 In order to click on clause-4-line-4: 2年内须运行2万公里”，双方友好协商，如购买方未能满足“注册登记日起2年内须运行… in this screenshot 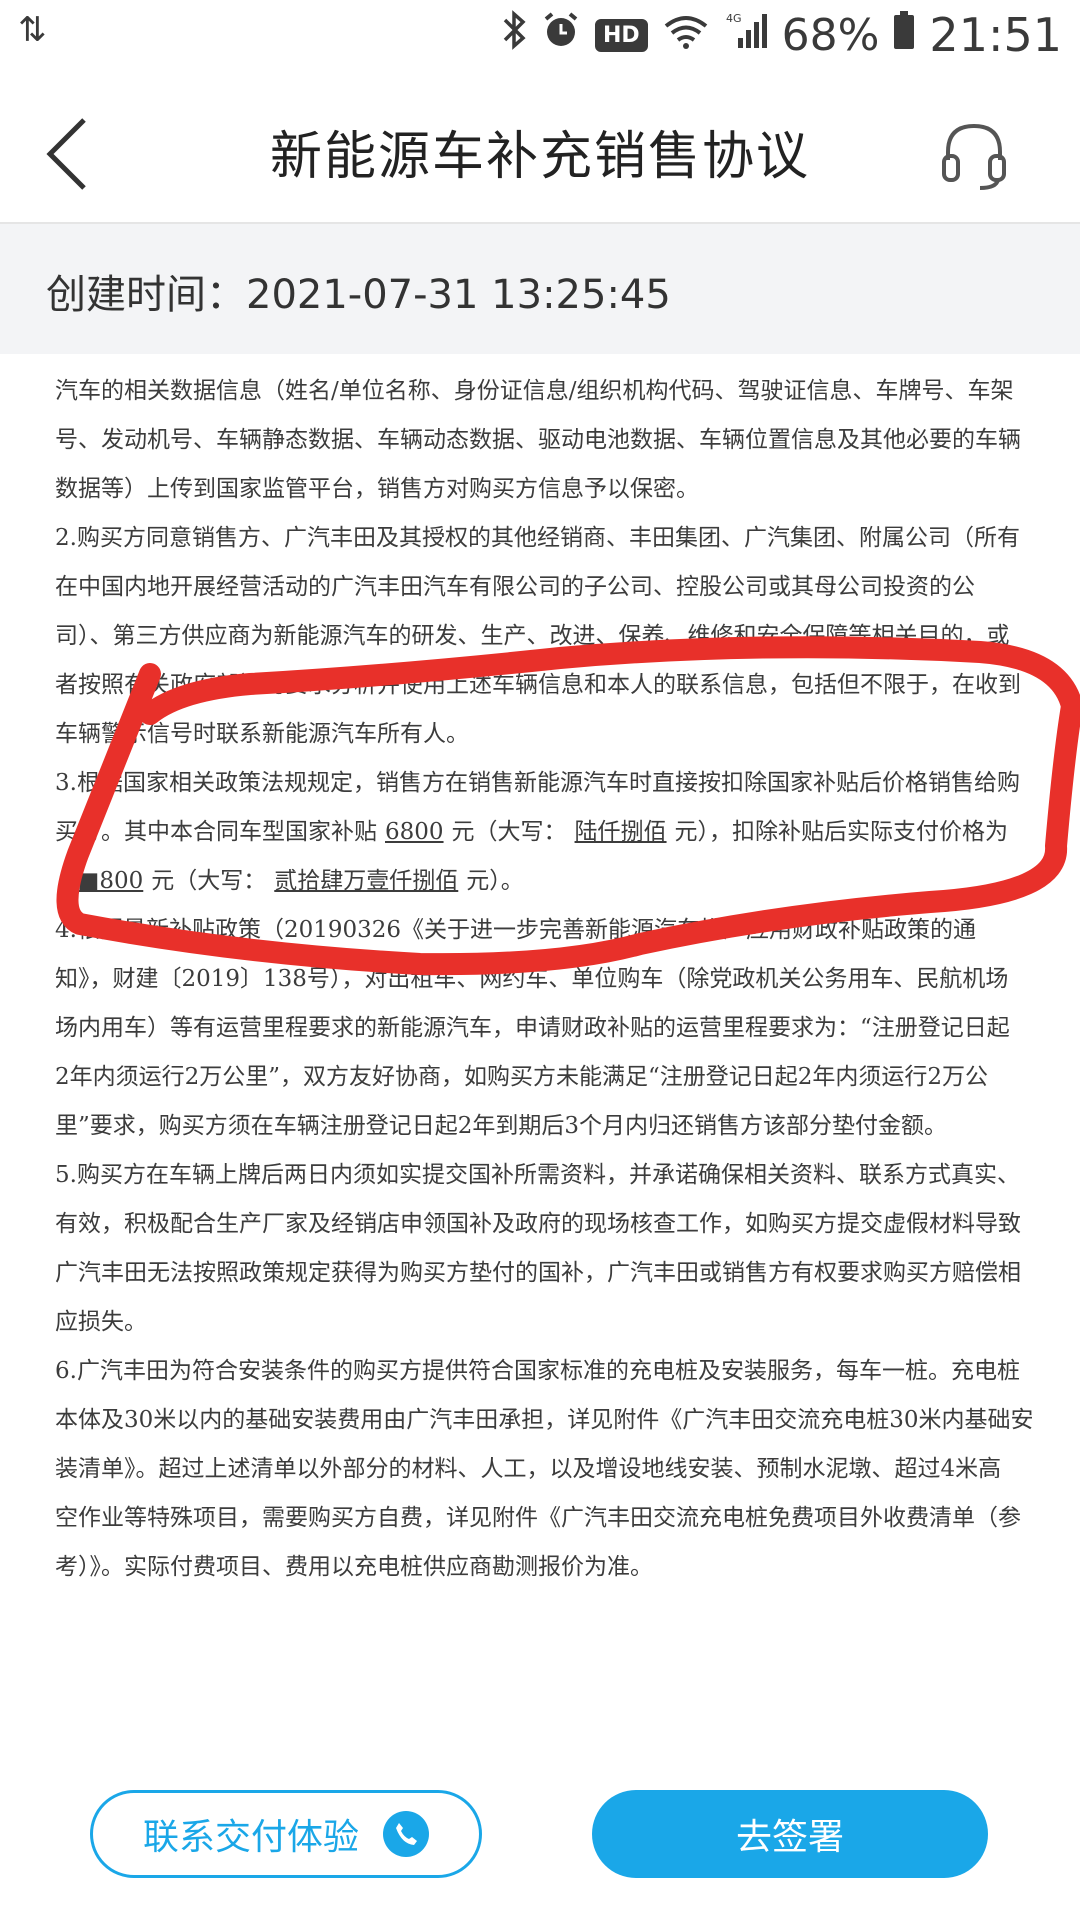, I will do `click(522, 1077)`.